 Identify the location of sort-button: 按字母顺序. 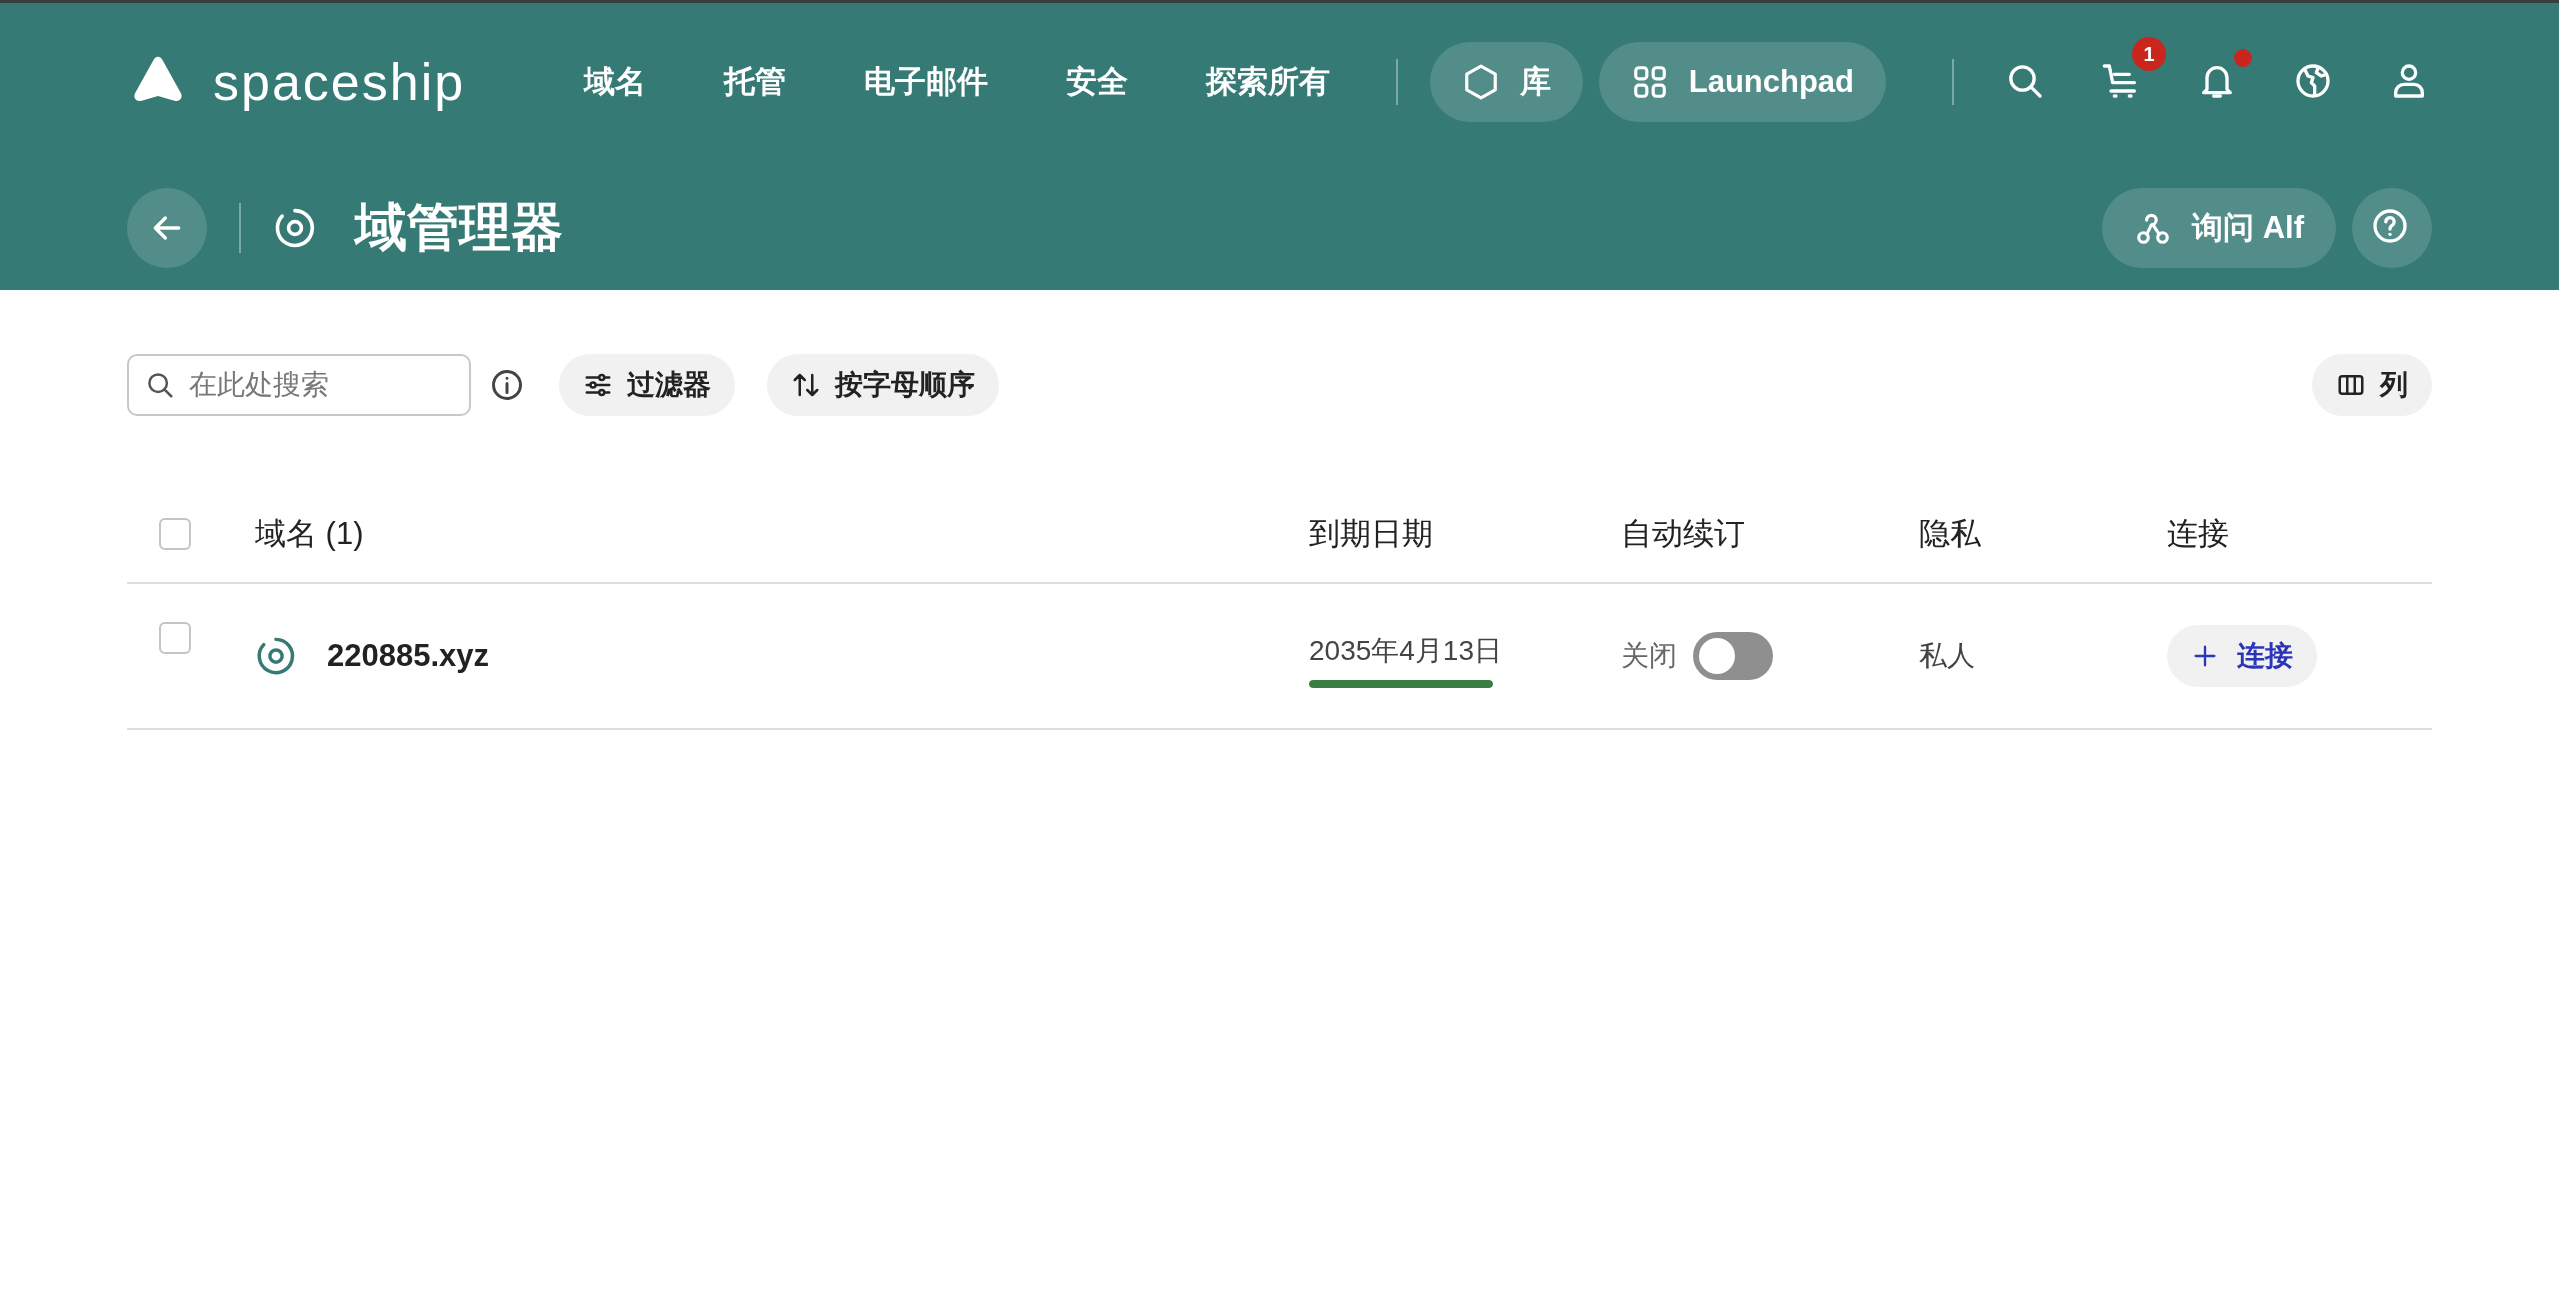
(883, 385).